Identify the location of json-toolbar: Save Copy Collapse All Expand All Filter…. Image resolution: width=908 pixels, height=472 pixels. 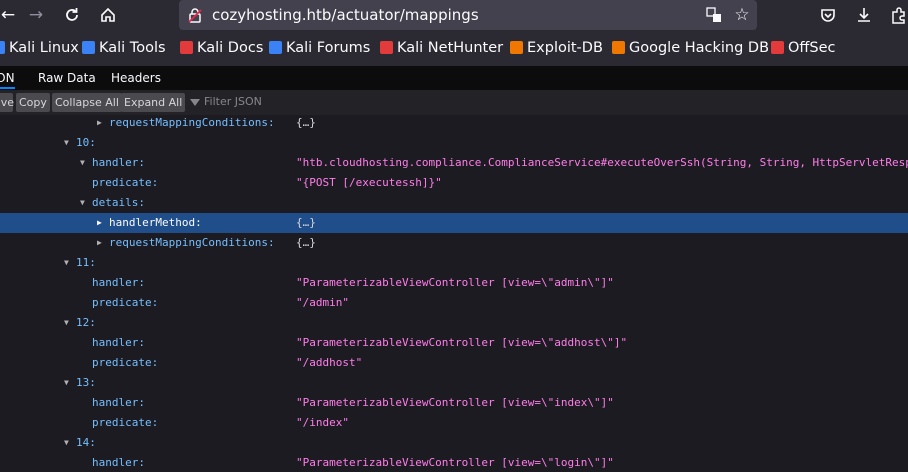
(454, 103).